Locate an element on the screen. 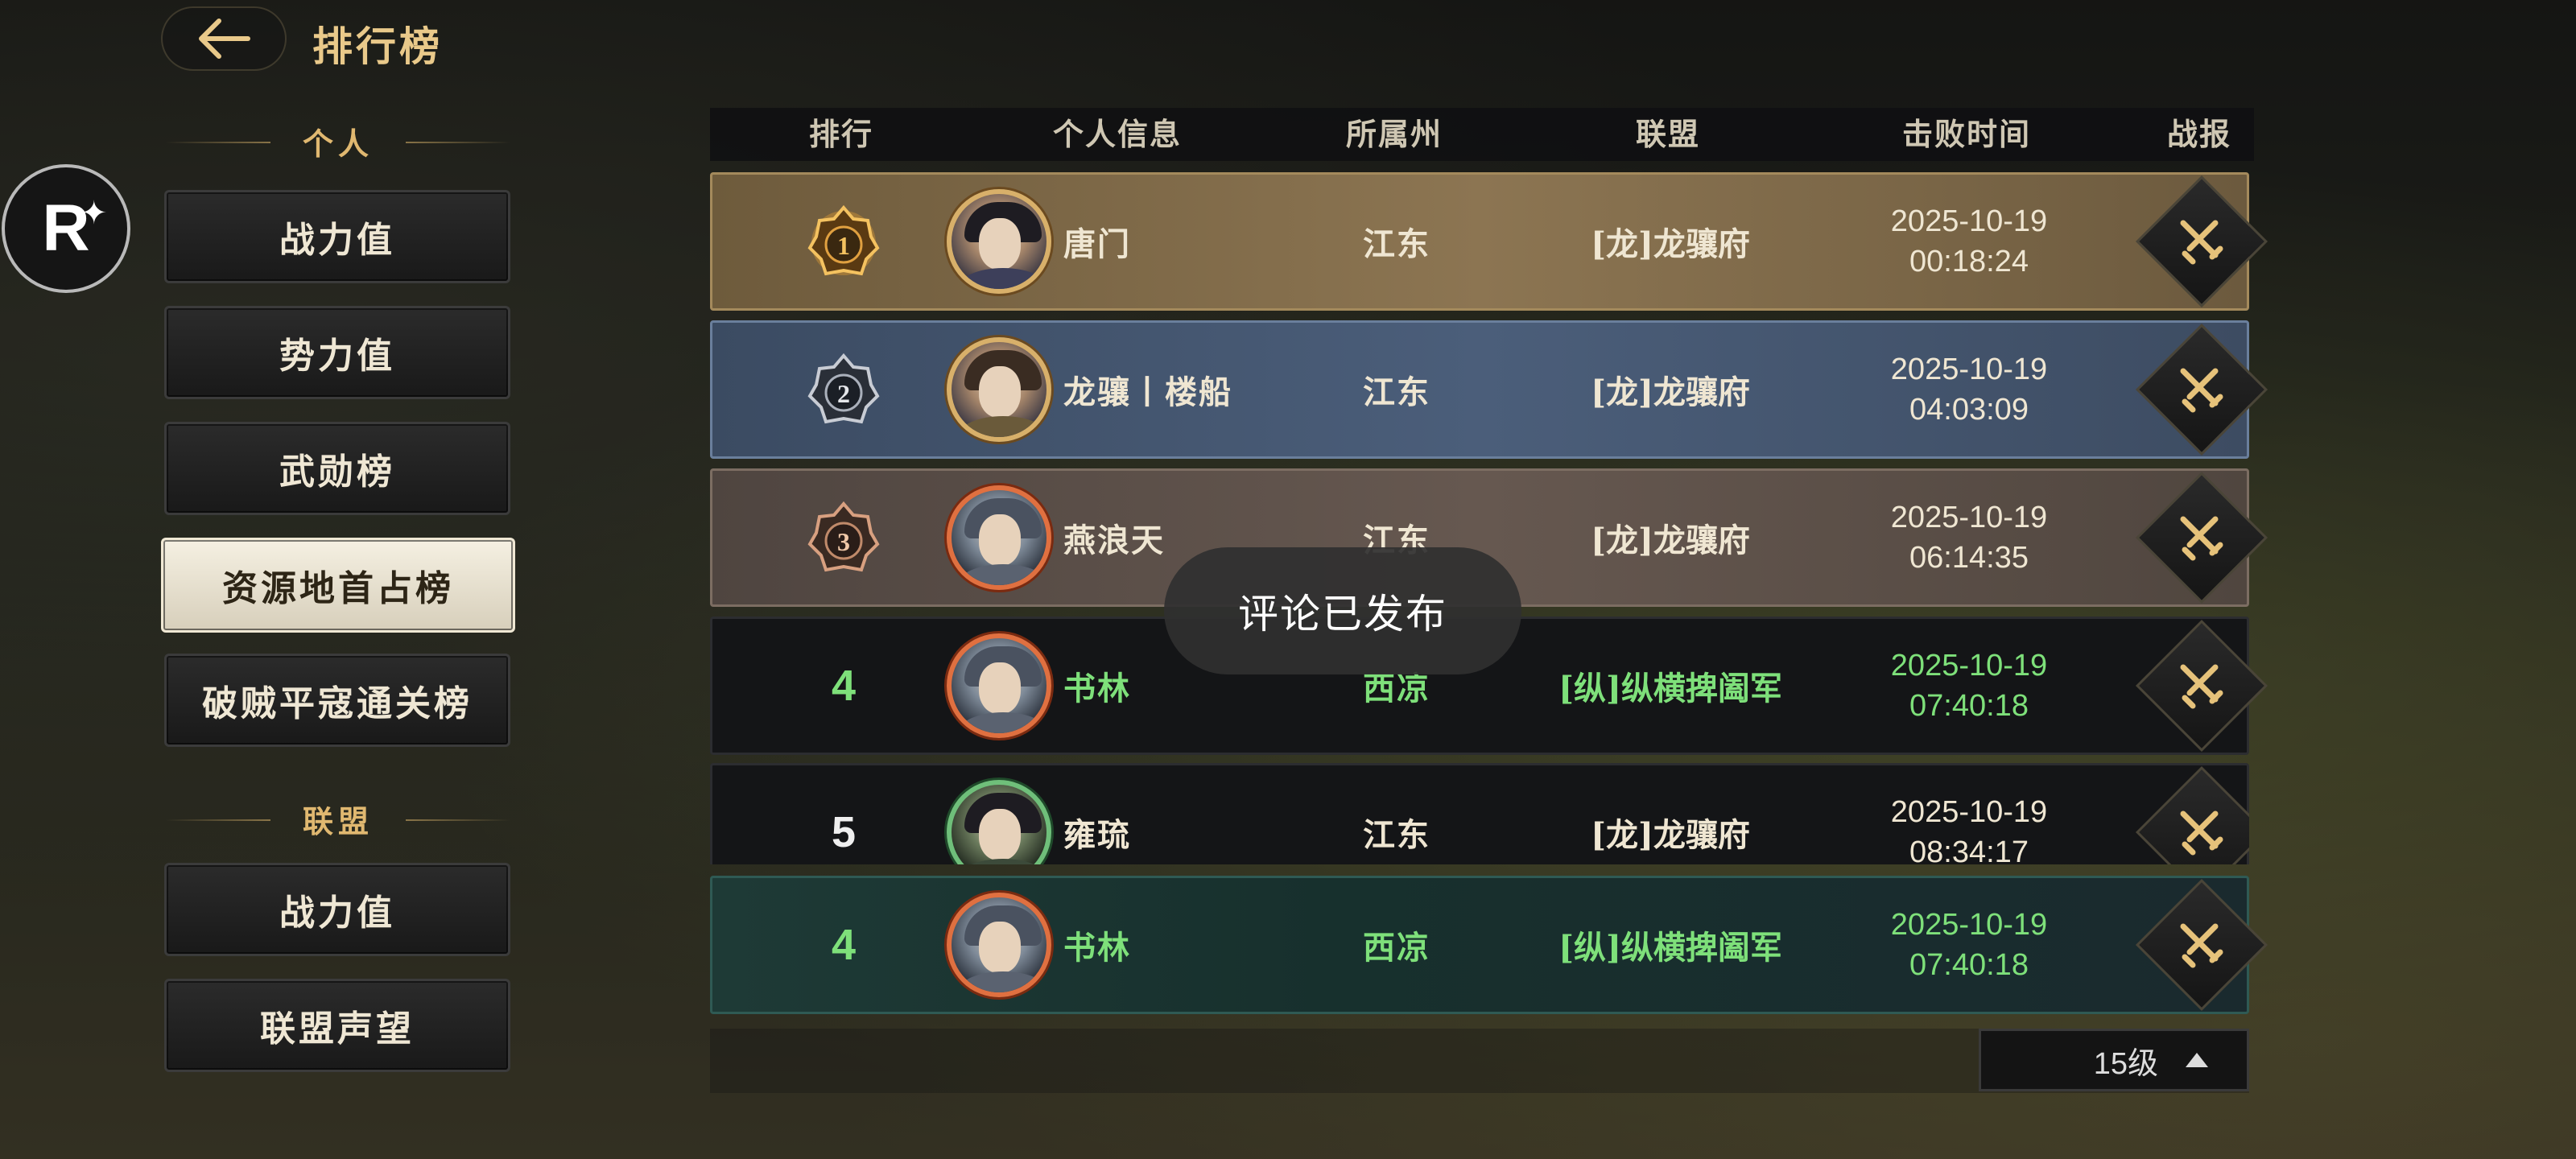 The width and height of the screenshot is (2576, 1159). defeat-clock: 04:03:09 is located at coordinates (1969, 410).